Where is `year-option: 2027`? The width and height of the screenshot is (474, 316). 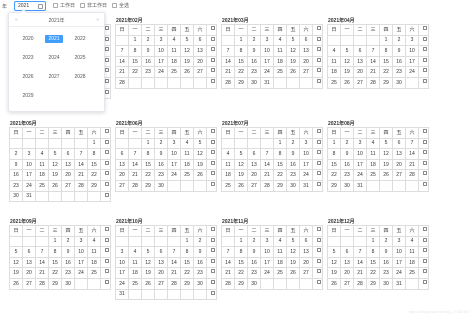 year-option: 2027 is located at coordinates (54, 77).